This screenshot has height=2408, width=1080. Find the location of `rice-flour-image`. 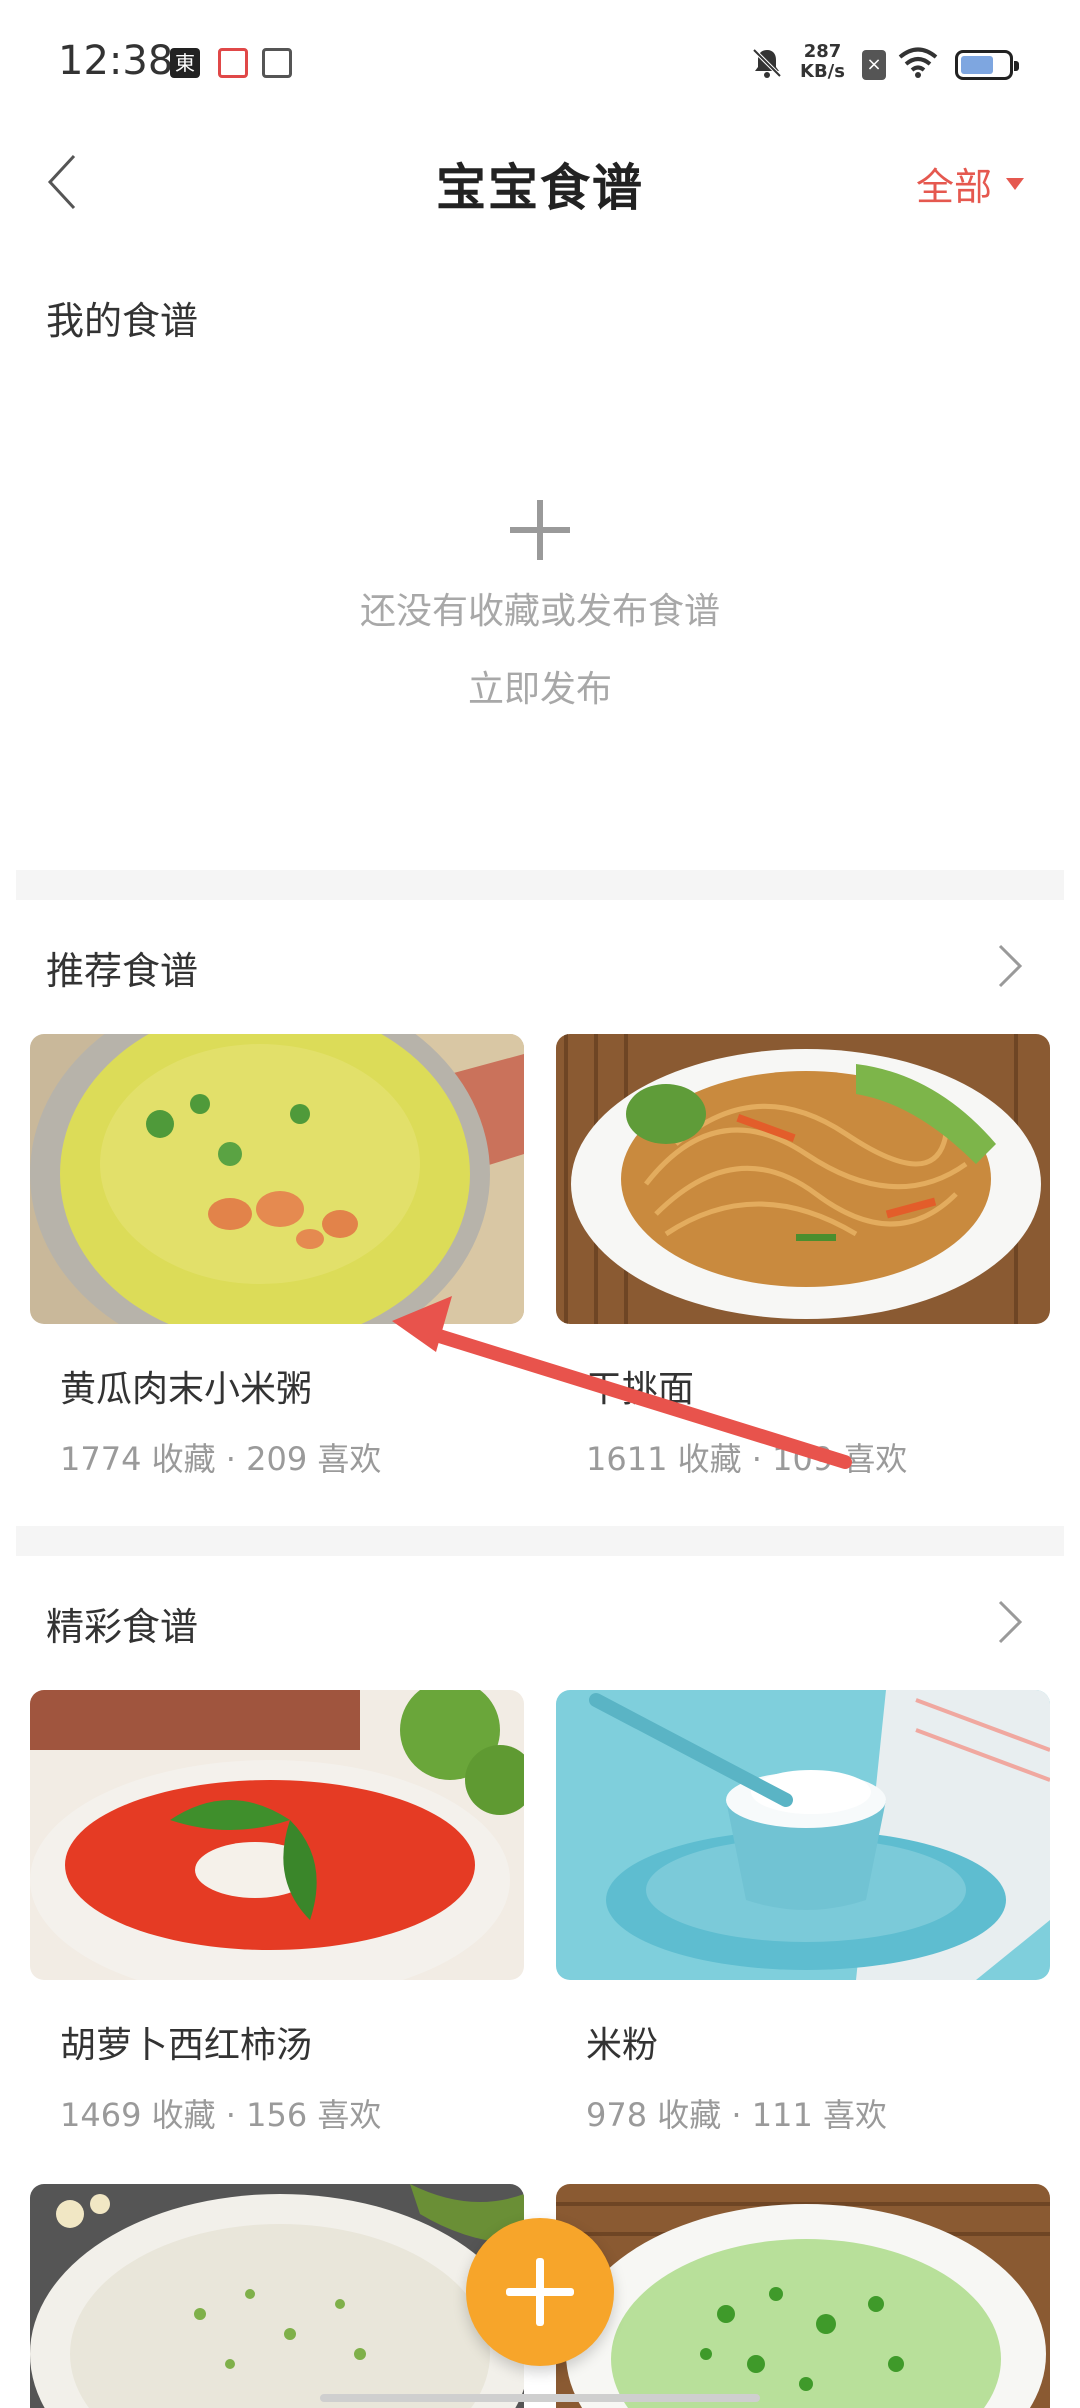

rice-flour-image is located at coordinates (803, 1835).